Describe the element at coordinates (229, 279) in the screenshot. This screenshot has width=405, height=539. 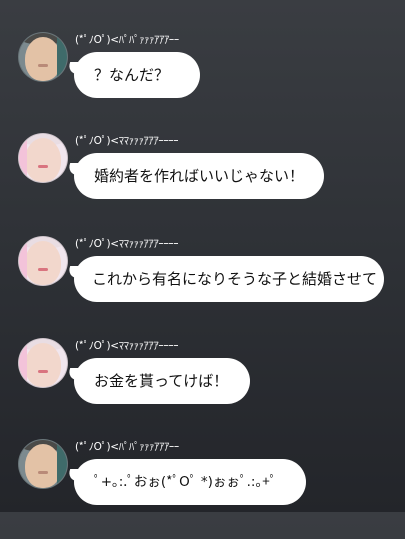
I see `message-bubble: これから有名になりそうな子と結婚させて` at that location.